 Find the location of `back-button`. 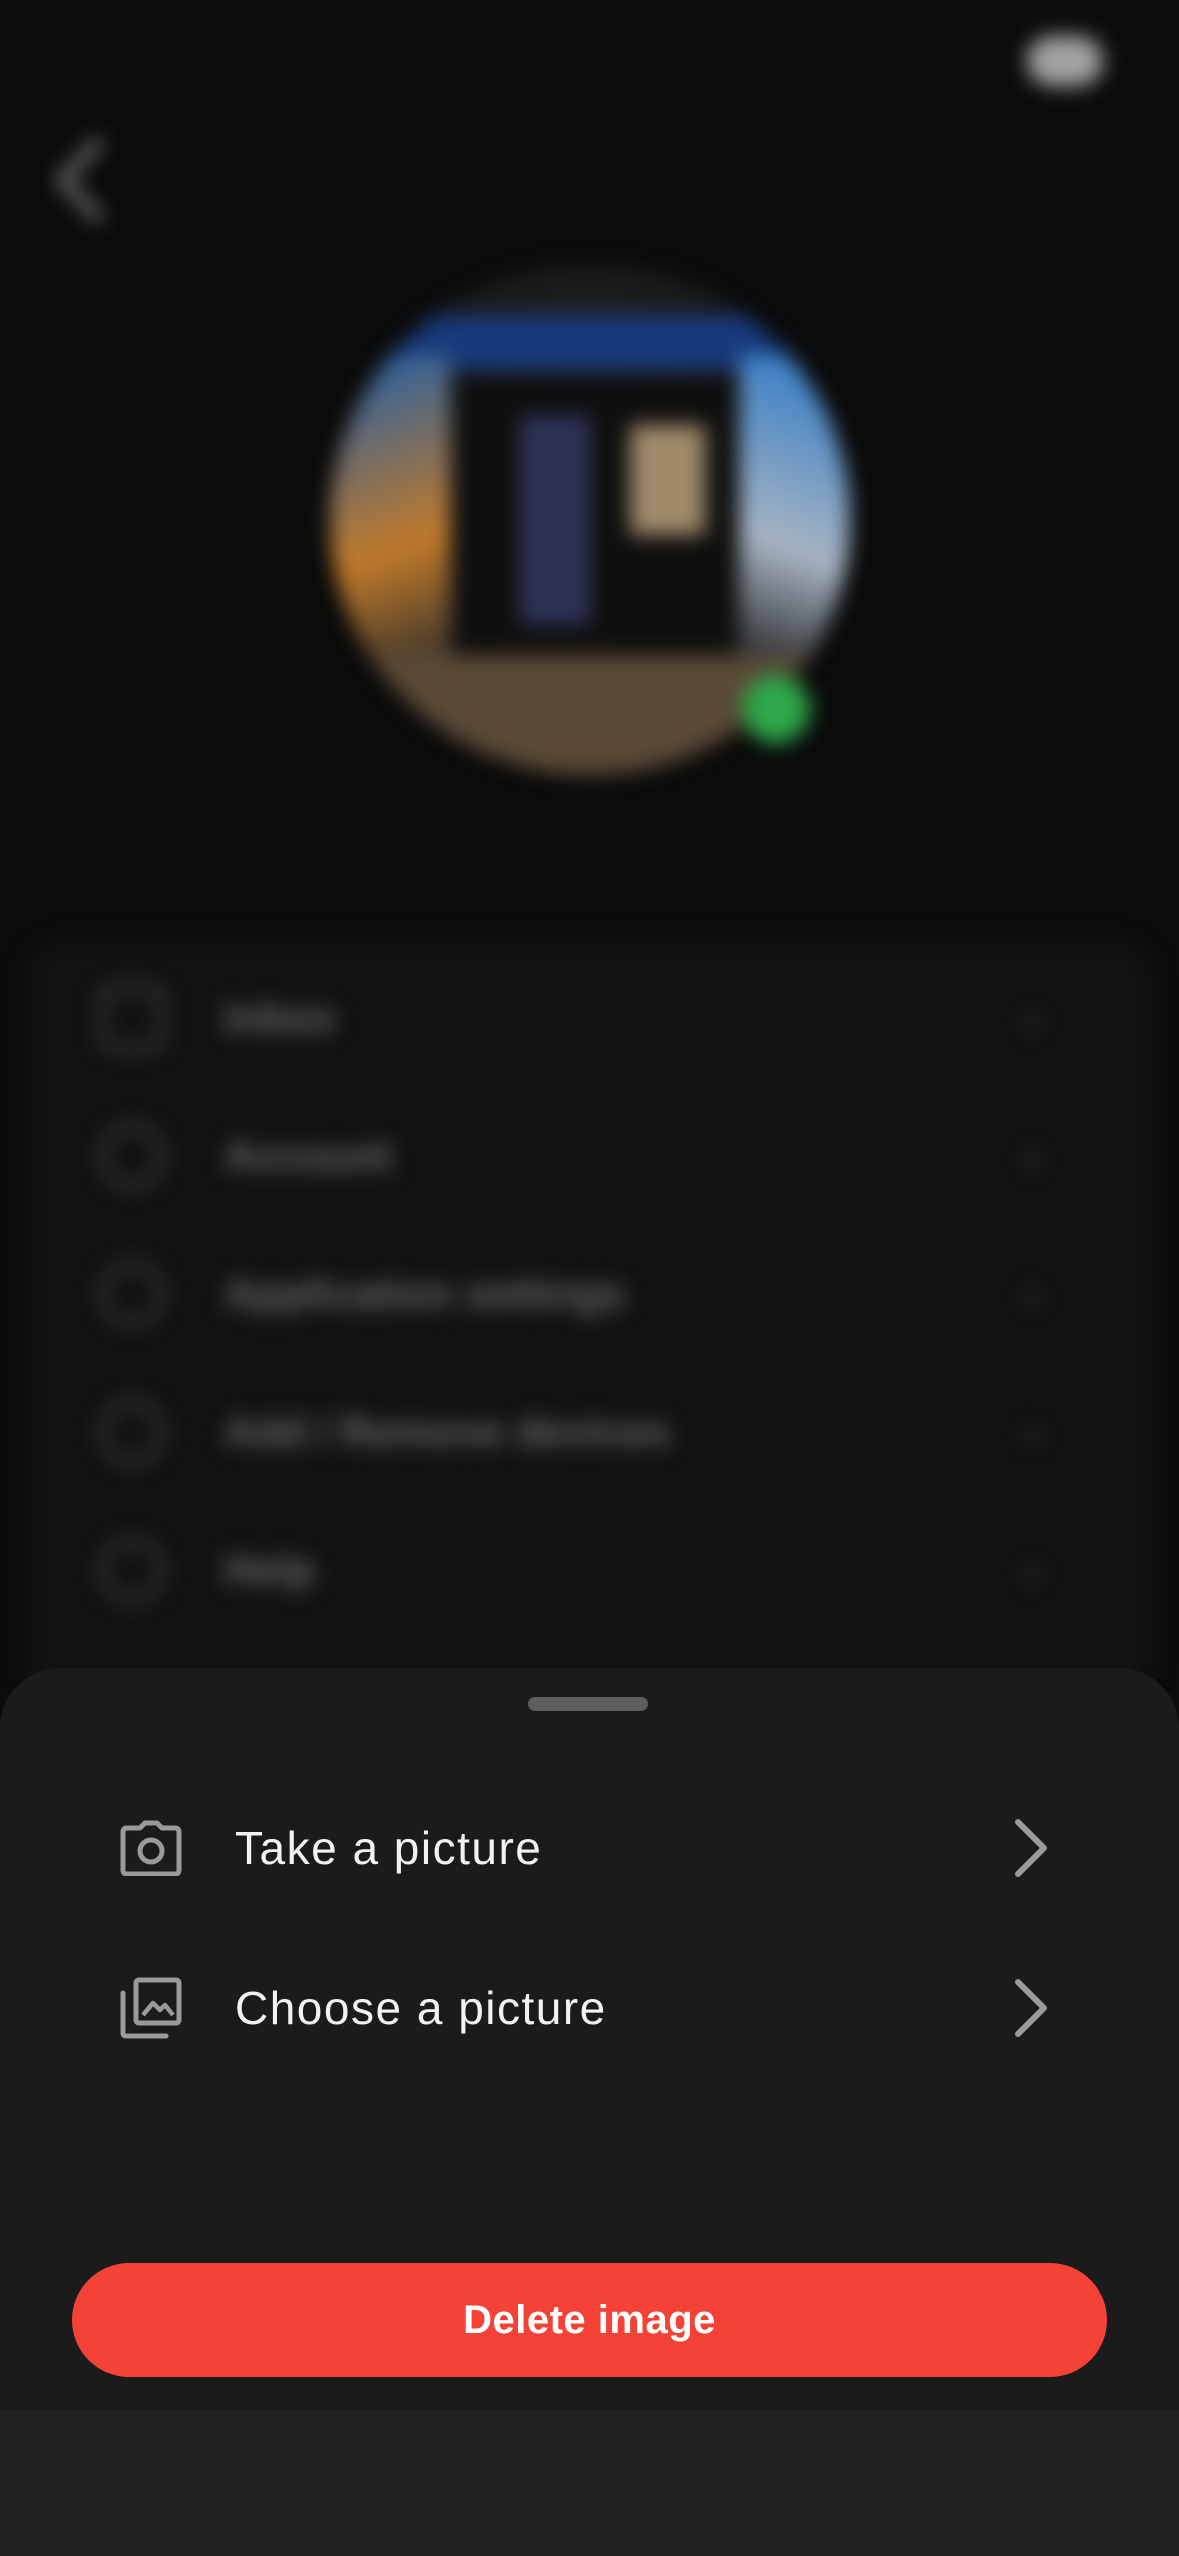

back-button is located at coordinates (80, 180).